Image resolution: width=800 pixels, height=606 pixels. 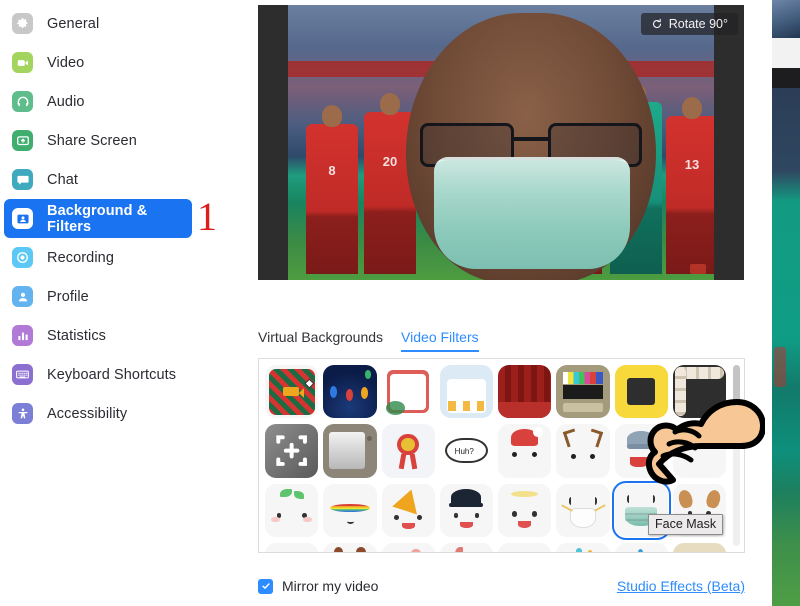 What do you see at coordinates (501, 586) in the screenshot?
I see `bottom-bar: Mirror my video Studio Effects (Beta)` at bounding box center [501, 586].